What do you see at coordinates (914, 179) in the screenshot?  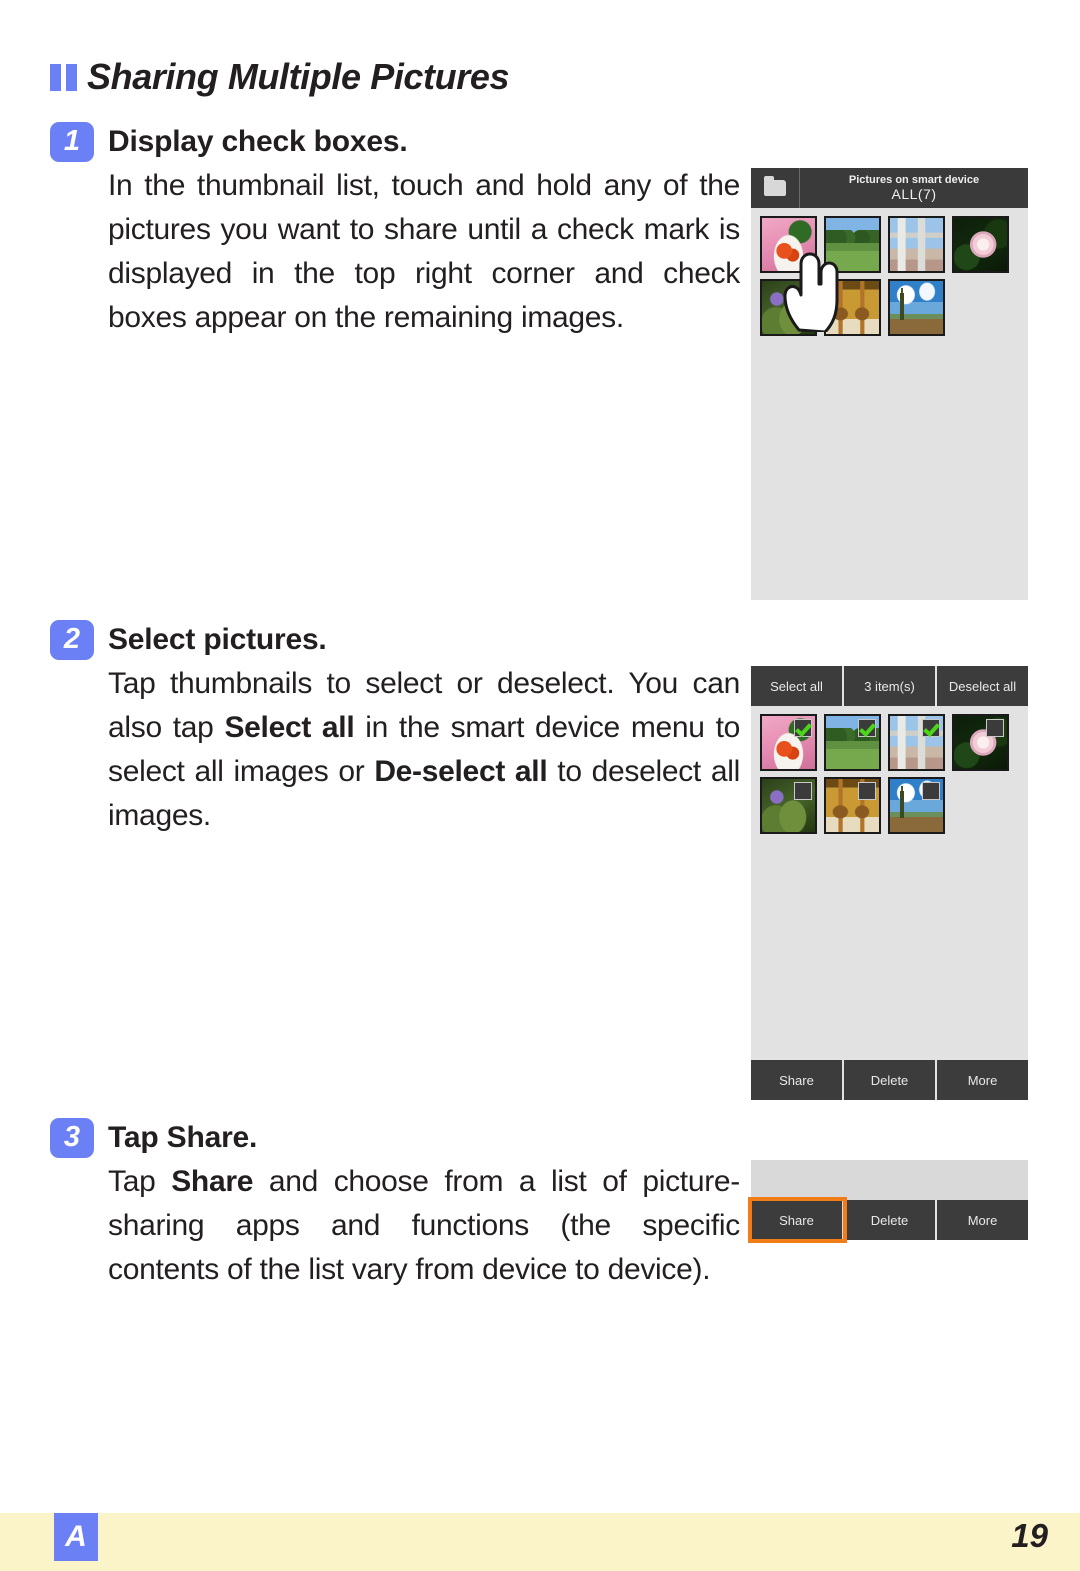 I see `header-source-label: Pictures on smart device` at bounding box center [914, 179].